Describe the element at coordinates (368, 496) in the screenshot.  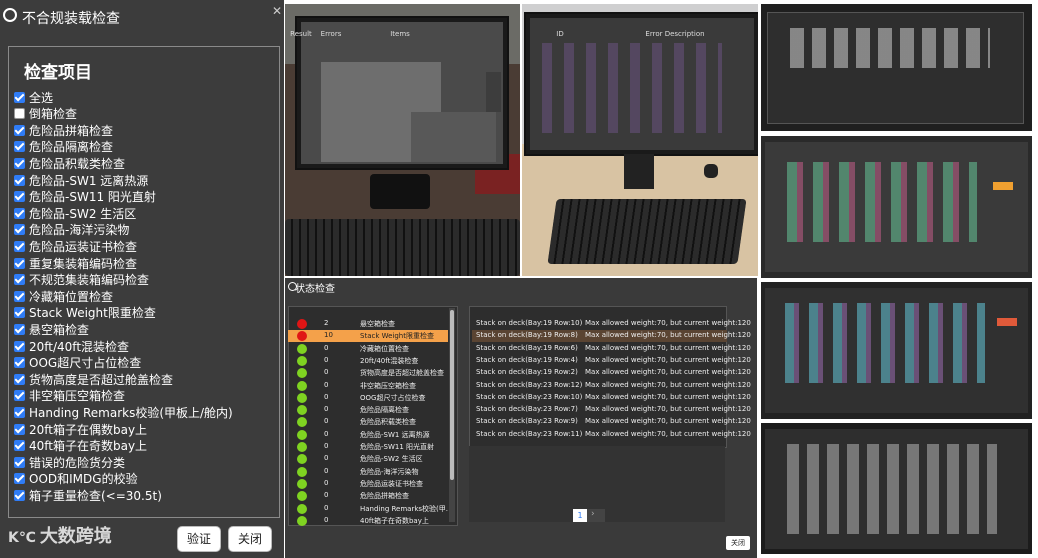
I see `result-row: 0 危险品拼箱检查` at that location.